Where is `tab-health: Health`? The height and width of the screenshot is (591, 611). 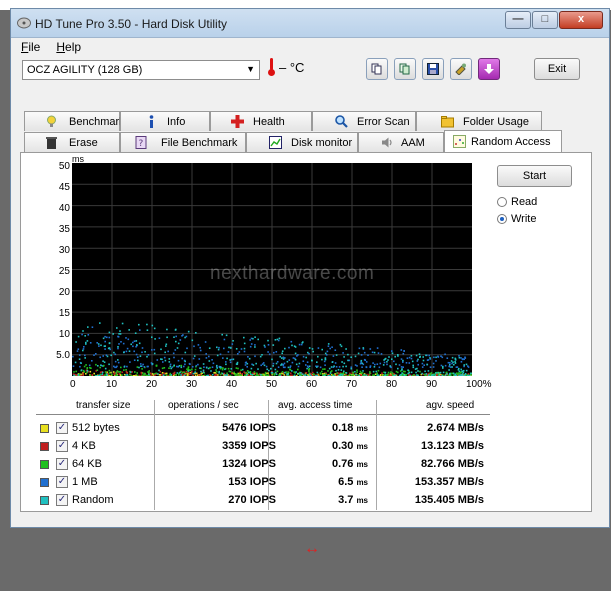
tab-health: Health is located at coordinates (261, 121).